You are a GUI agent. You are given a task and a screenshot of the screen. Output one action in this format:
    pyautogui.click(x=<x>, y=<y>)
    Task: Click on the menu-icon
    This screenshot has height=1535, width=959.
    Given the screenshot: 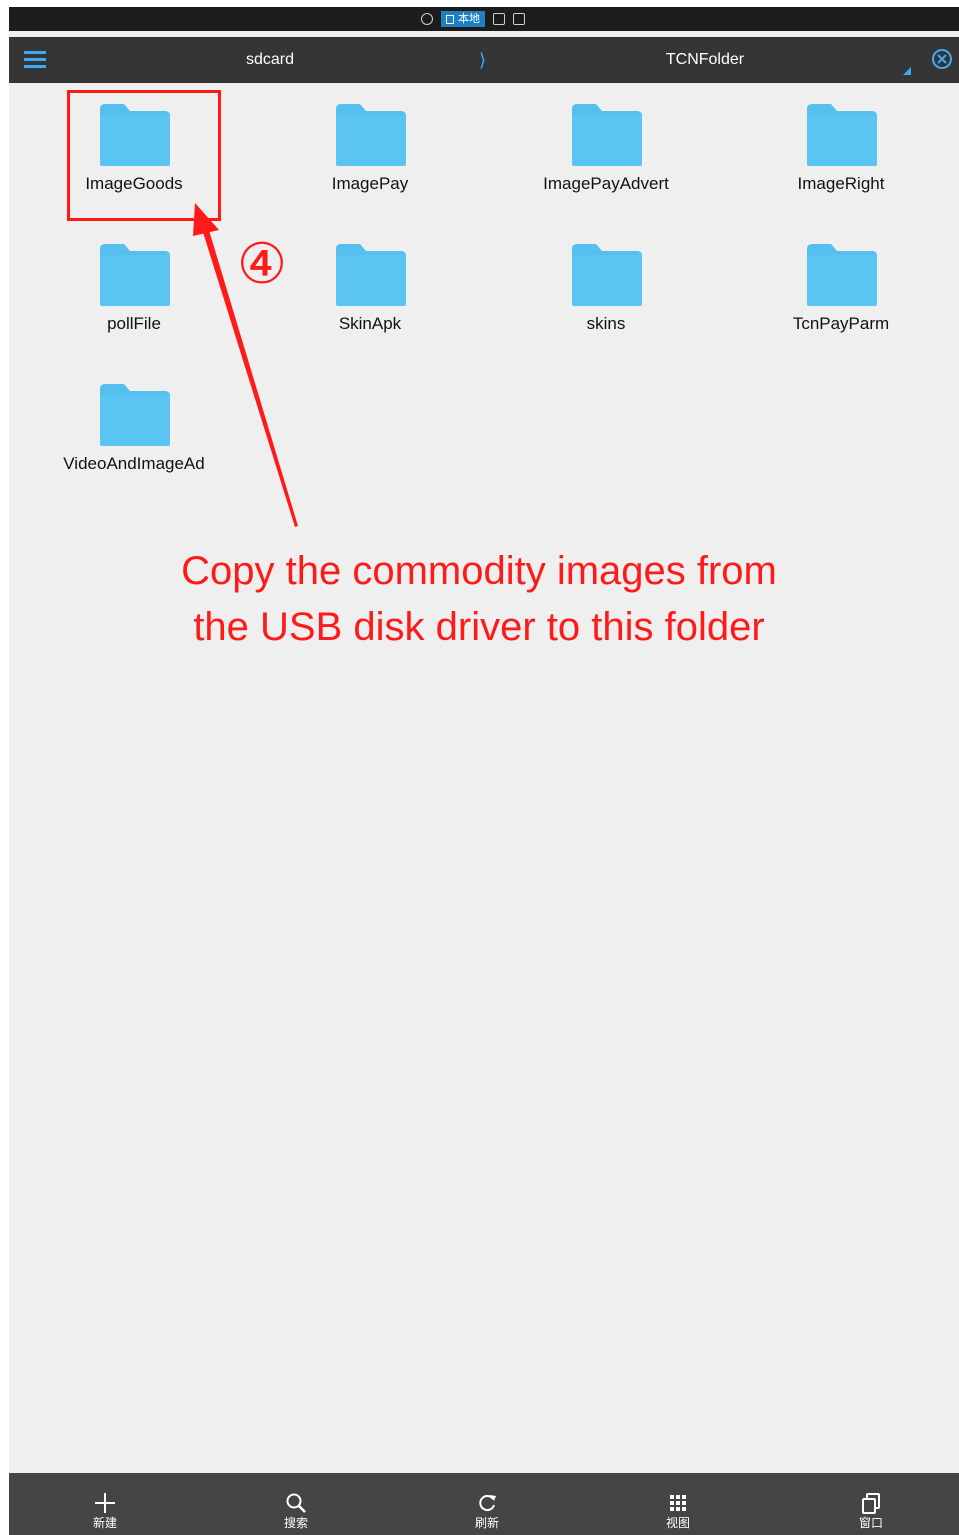 What is the action you would take?
    pyautogui.click(x=35, y=60)
    